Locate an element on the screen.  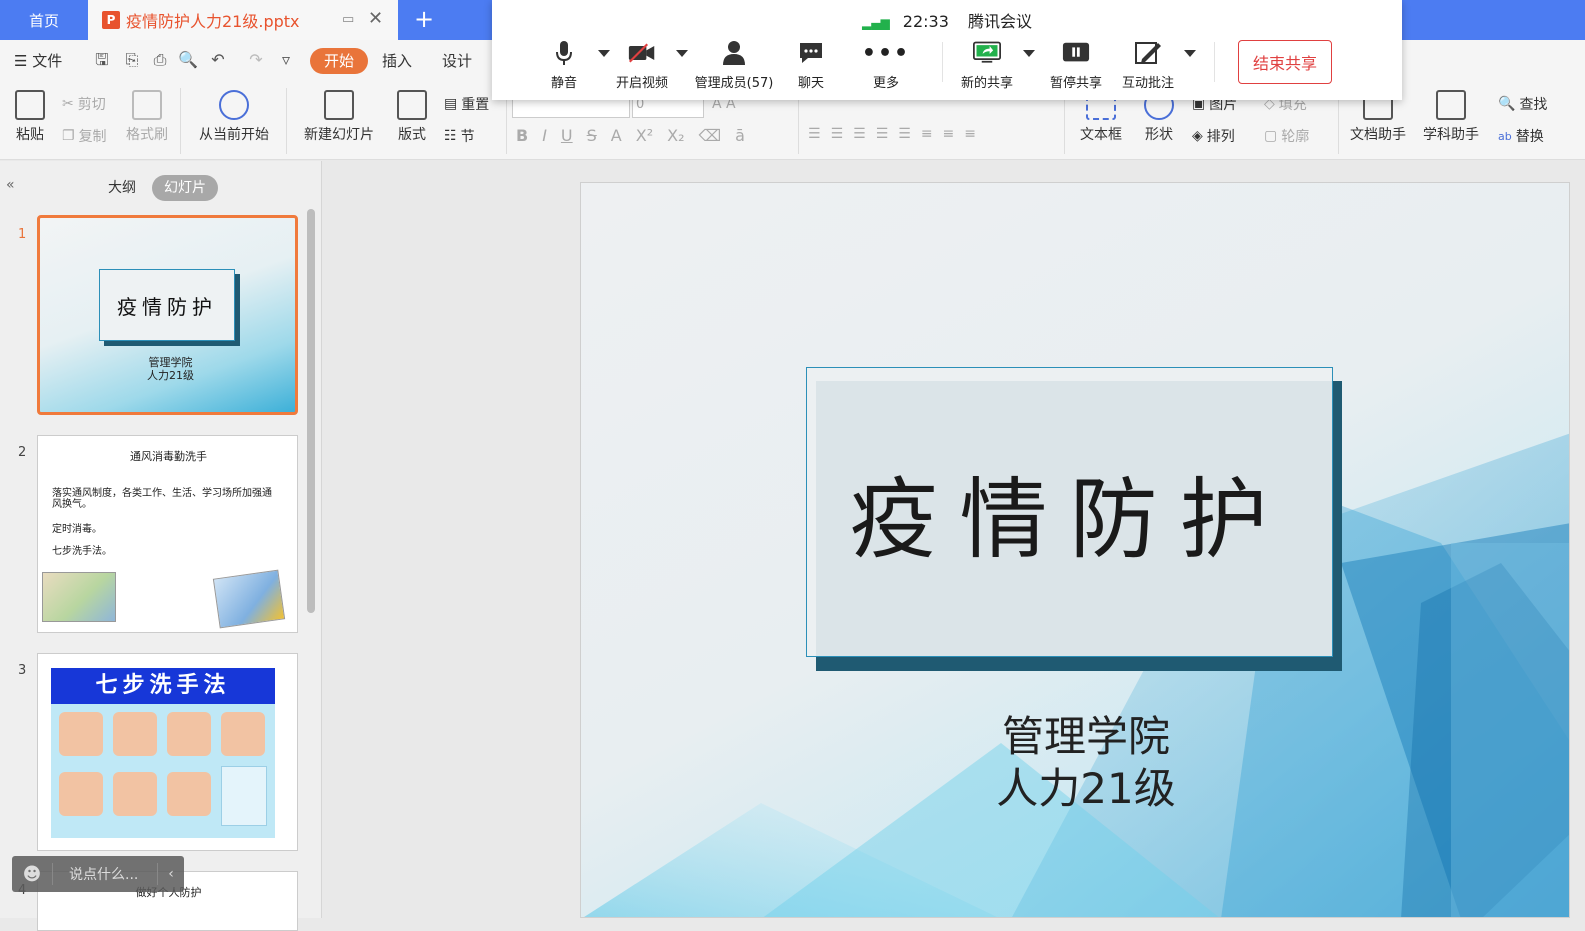
copy-icon: ❐ is located at coordinates (68, 136).